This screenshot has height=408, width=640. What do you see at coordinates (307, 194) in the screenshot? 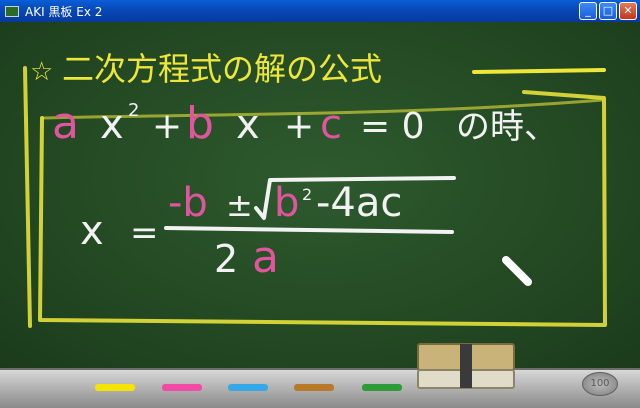
I see `formula-sq: 2` at bounding box center [307, 194].